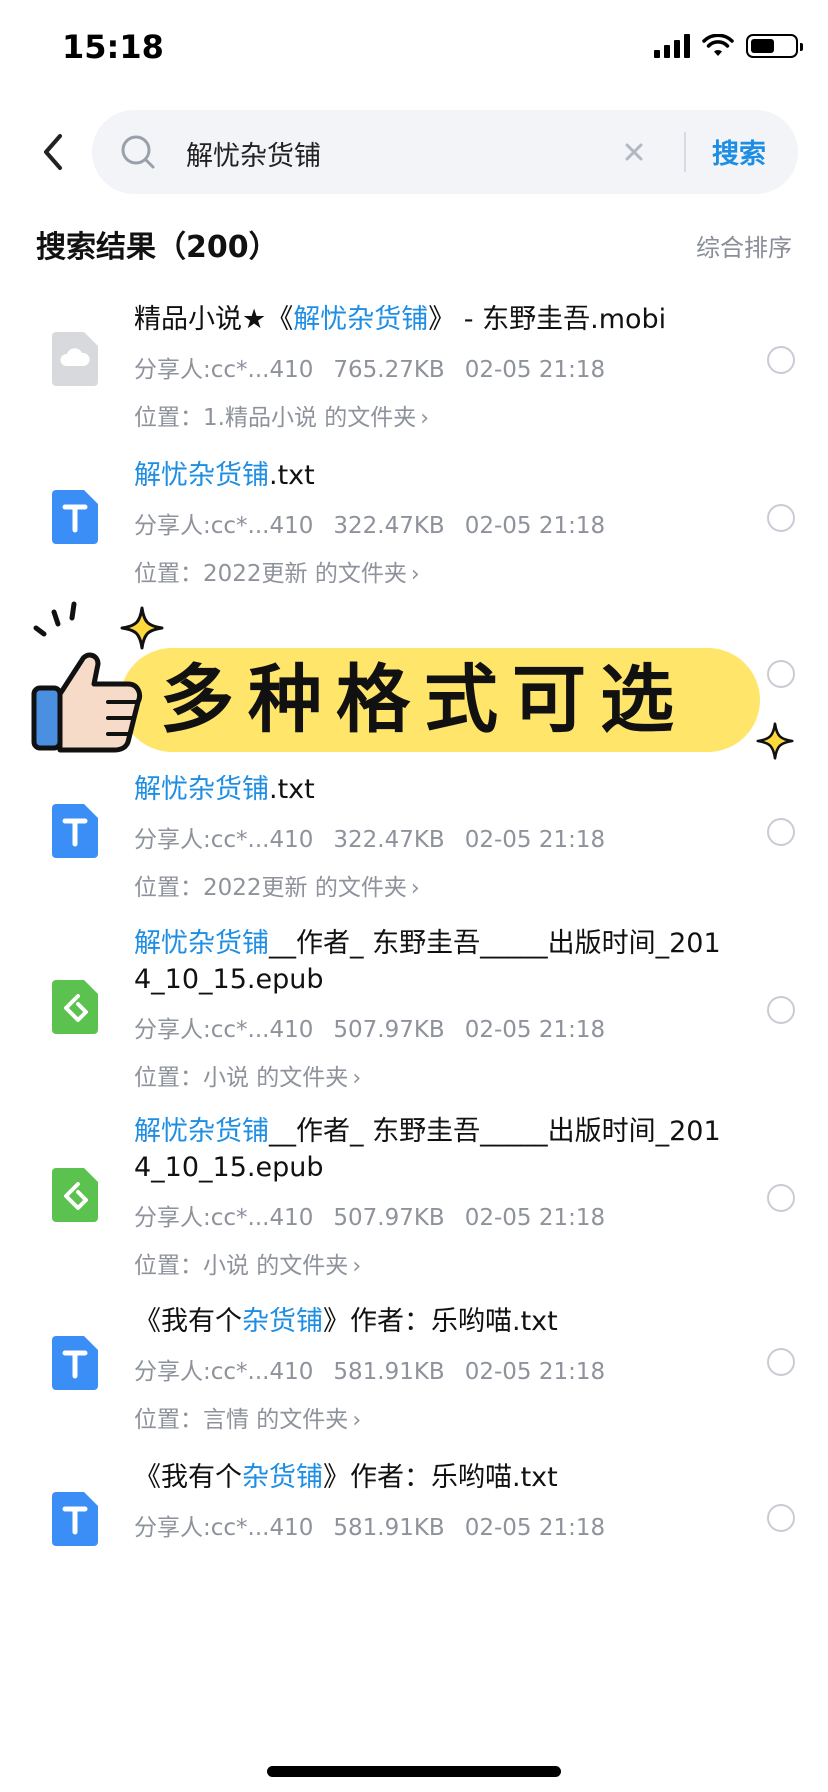 The height and width of the screenshot is (1792, 828). What do you see at coordinates (739, 151) in the screenshot?
I see `search-button: 搜索` at bounding box center [739, 151].